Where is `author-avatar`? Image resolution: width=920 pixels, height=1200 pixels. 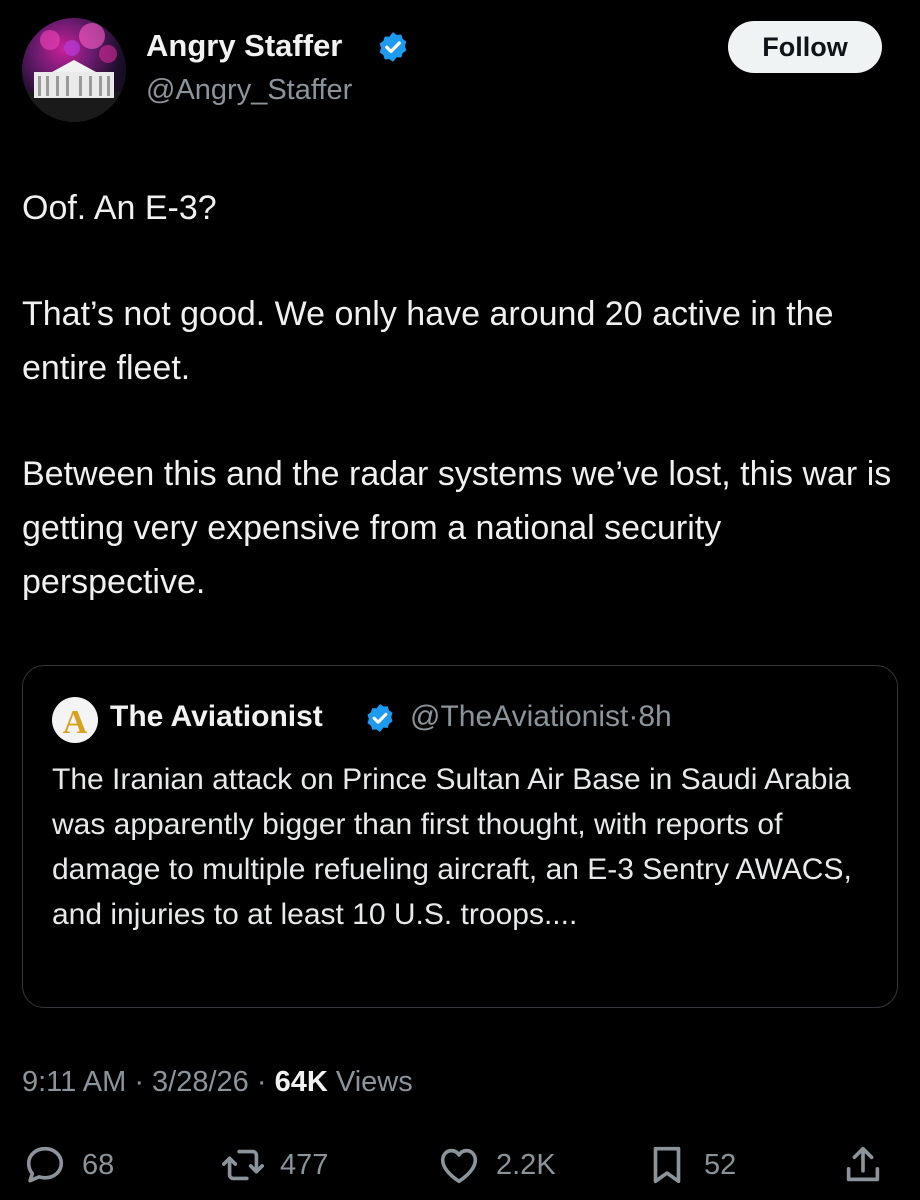 author-avatar is located at coordinates (74, 70).